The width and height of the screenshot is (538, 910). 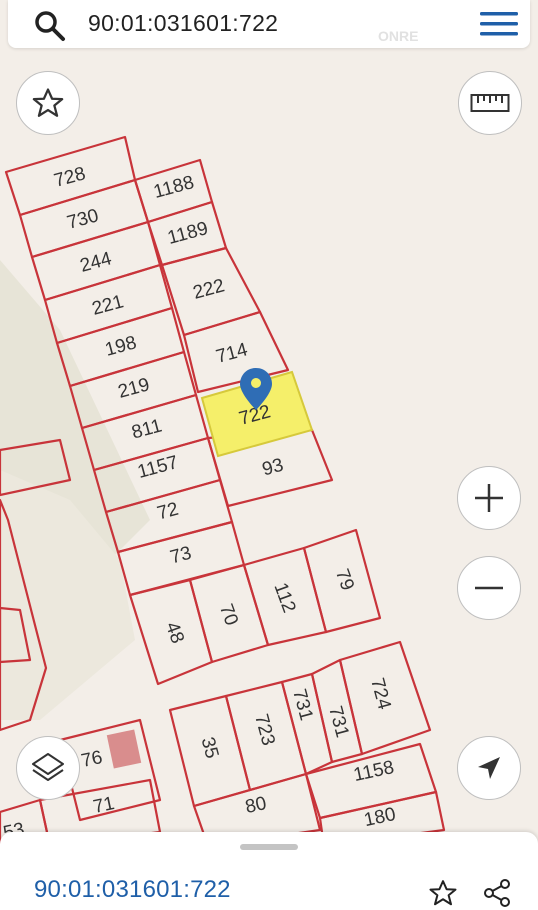 What do you see at coordinates (497, 893) in the screenshot?
I see `share-icon` at bounding box center [497, 893].